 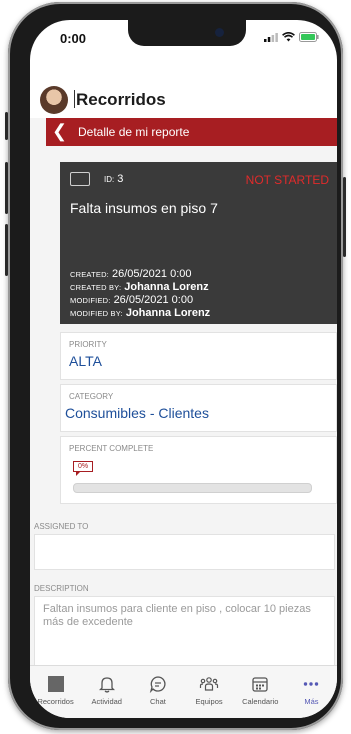 I want to click on wifi-icon, so click(x=288, y=37).